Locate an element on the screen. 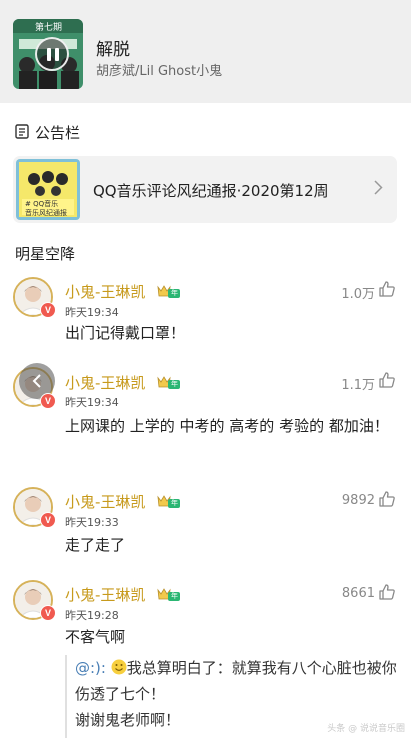 The image size is (411, 738). cover-caption: 第七期 is located at coordinates (49, 28).